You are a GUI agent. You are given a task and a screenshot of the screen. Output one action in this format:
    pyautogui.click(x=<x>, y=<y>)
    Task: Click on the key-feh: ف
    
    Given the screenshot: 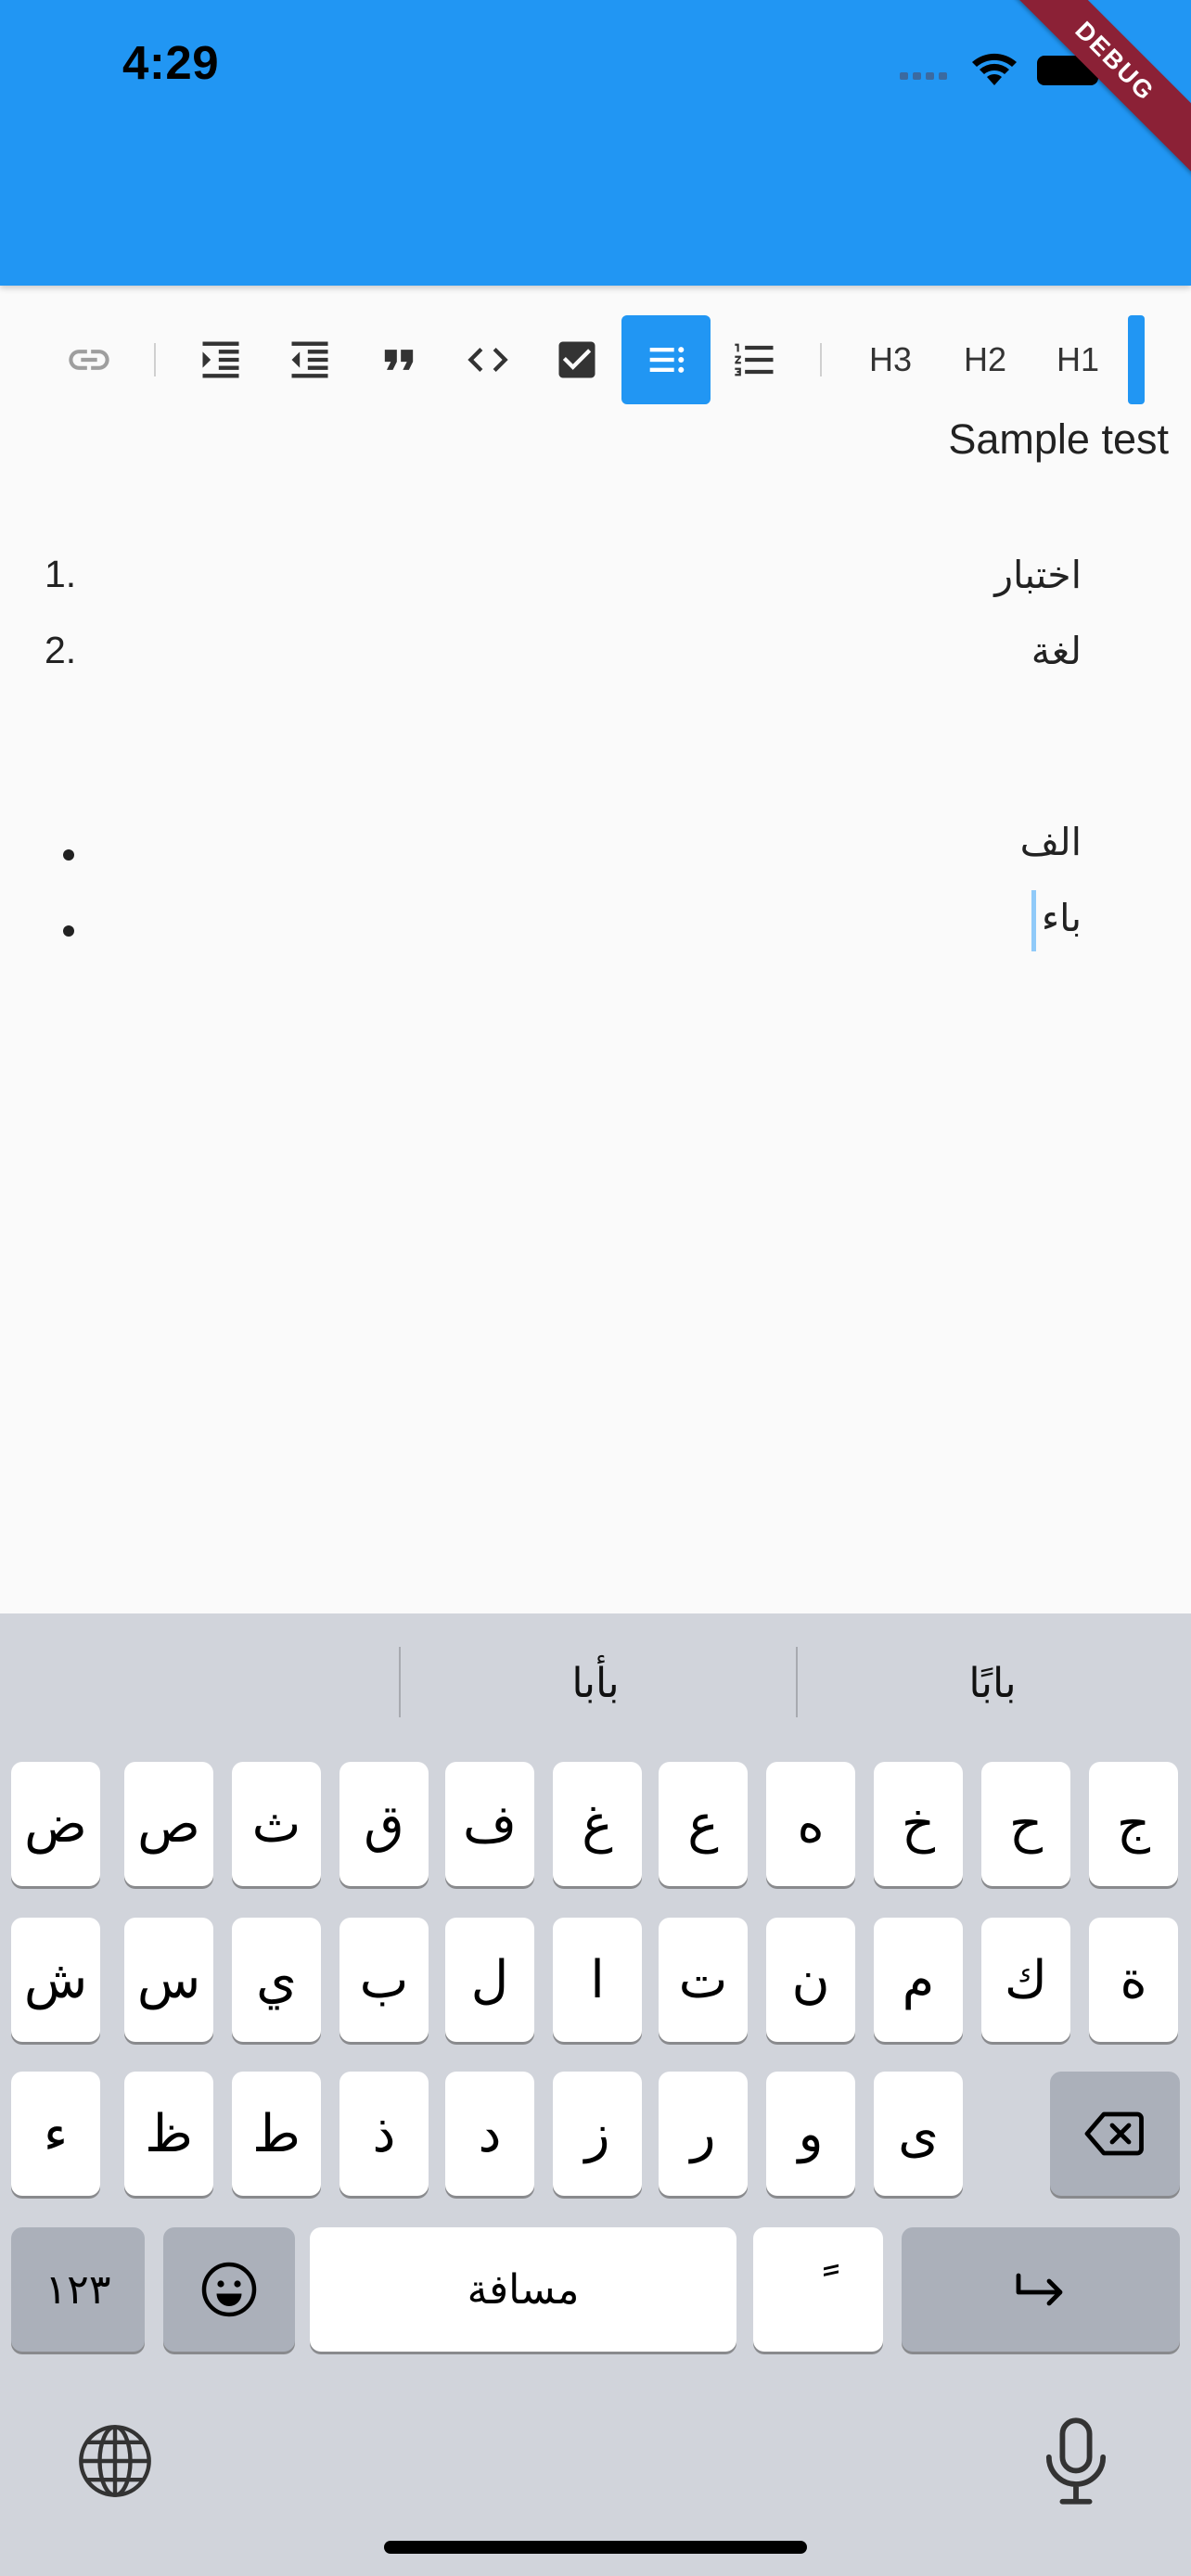 What is the action you would take?
    pyautogui.click(x=489, y=1824)
    